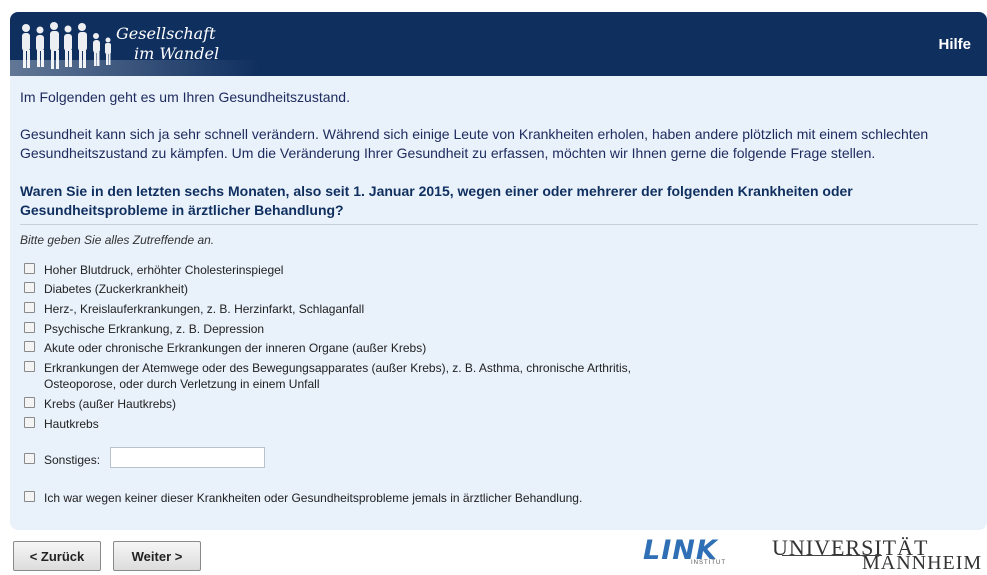  Describe the element at coordinates (116, 289) in the screenshot. I see `option-label: Diabetes (Zuckerkrankheit)` at that location.